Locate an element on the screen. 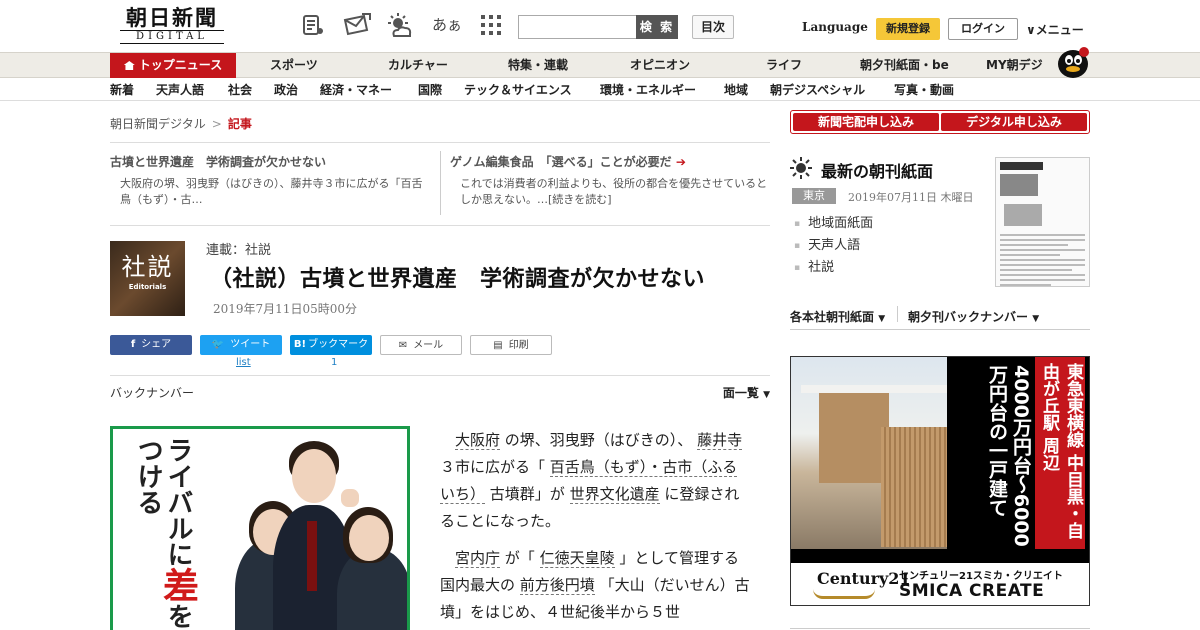 Image resolution: width=1200 pixels, height=630 pixels. nav2-politics: 政治 is located at coordinates (286, 90).